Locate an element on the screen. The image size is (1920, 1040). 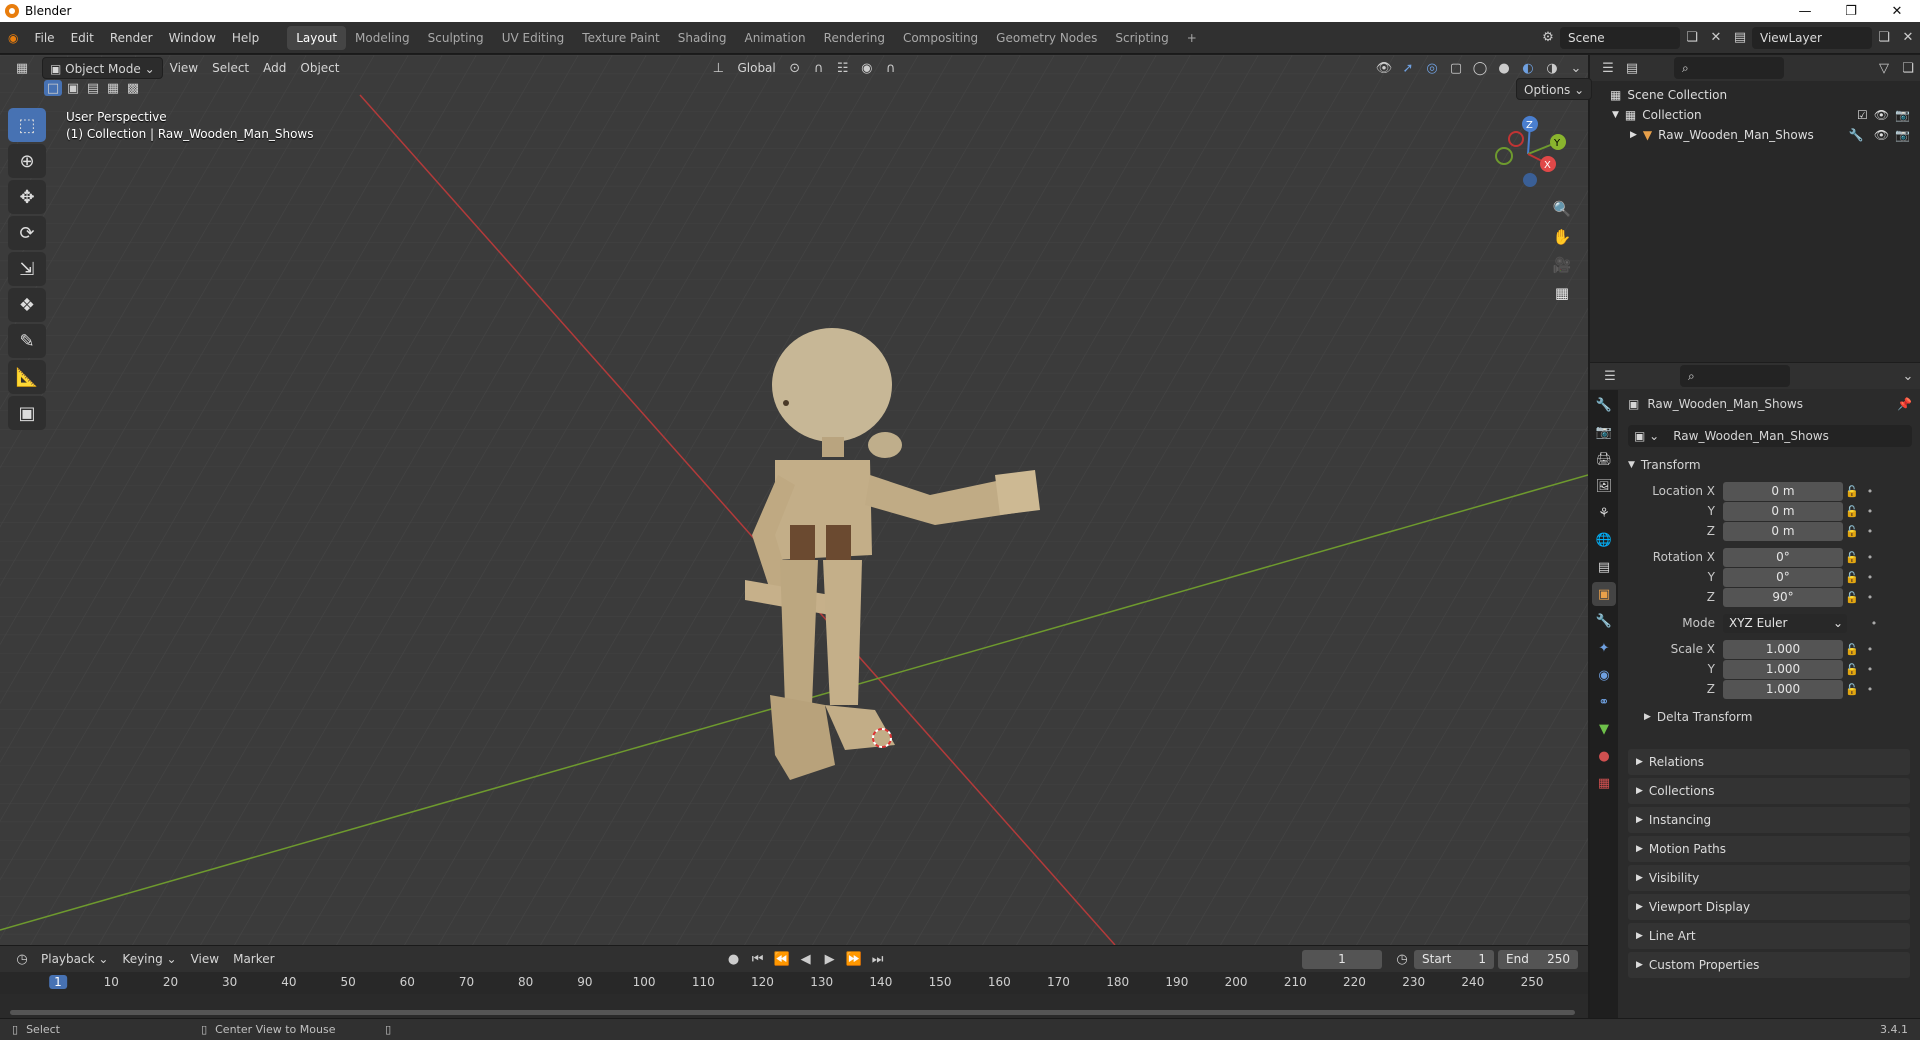
outliner-search-input: ⌕ is located at coordinates (1729, 68).